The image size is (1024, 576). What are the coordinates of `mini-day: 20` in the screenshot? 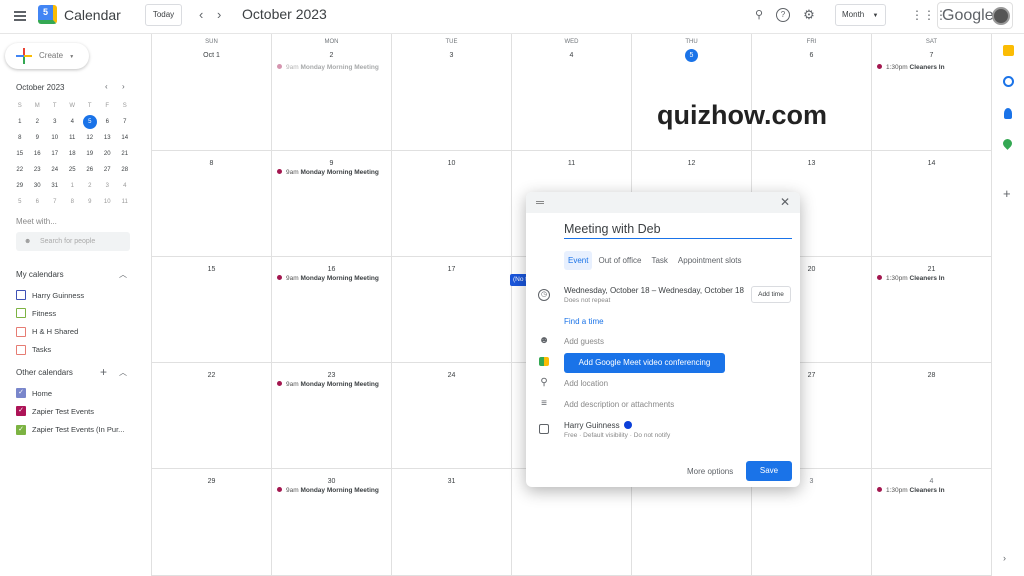 It's located at (108, 154).